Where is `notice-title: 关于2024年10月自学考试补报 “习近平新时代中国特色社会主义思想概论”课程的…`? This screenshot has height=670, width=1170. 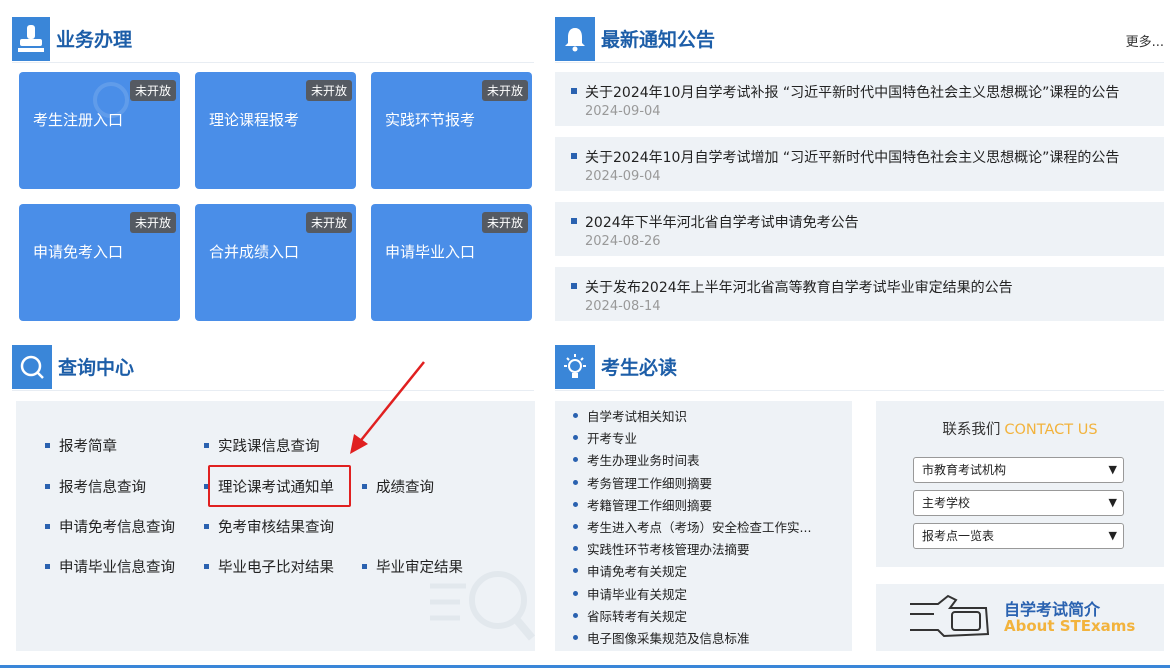 notice-title: 关于2024年10月自学考试补报 “习近平新时代中国特色社会主义思想概论”课程的… is located at coordinates (851, 92).